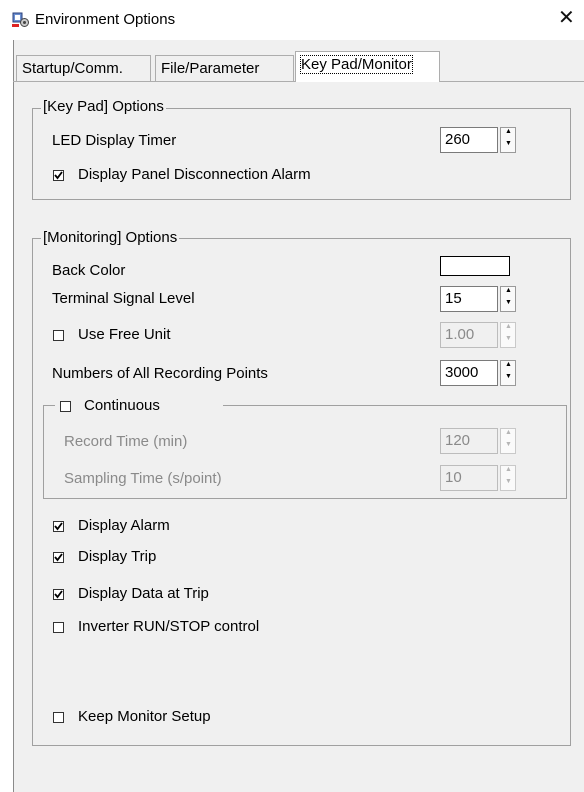 The height and width of the screenshot is (792, 584). What do you see at coordinates (124, 525) in the screenshot?
I see `display-alarm-label: Display Alarm` at bounding box center [124, 525].